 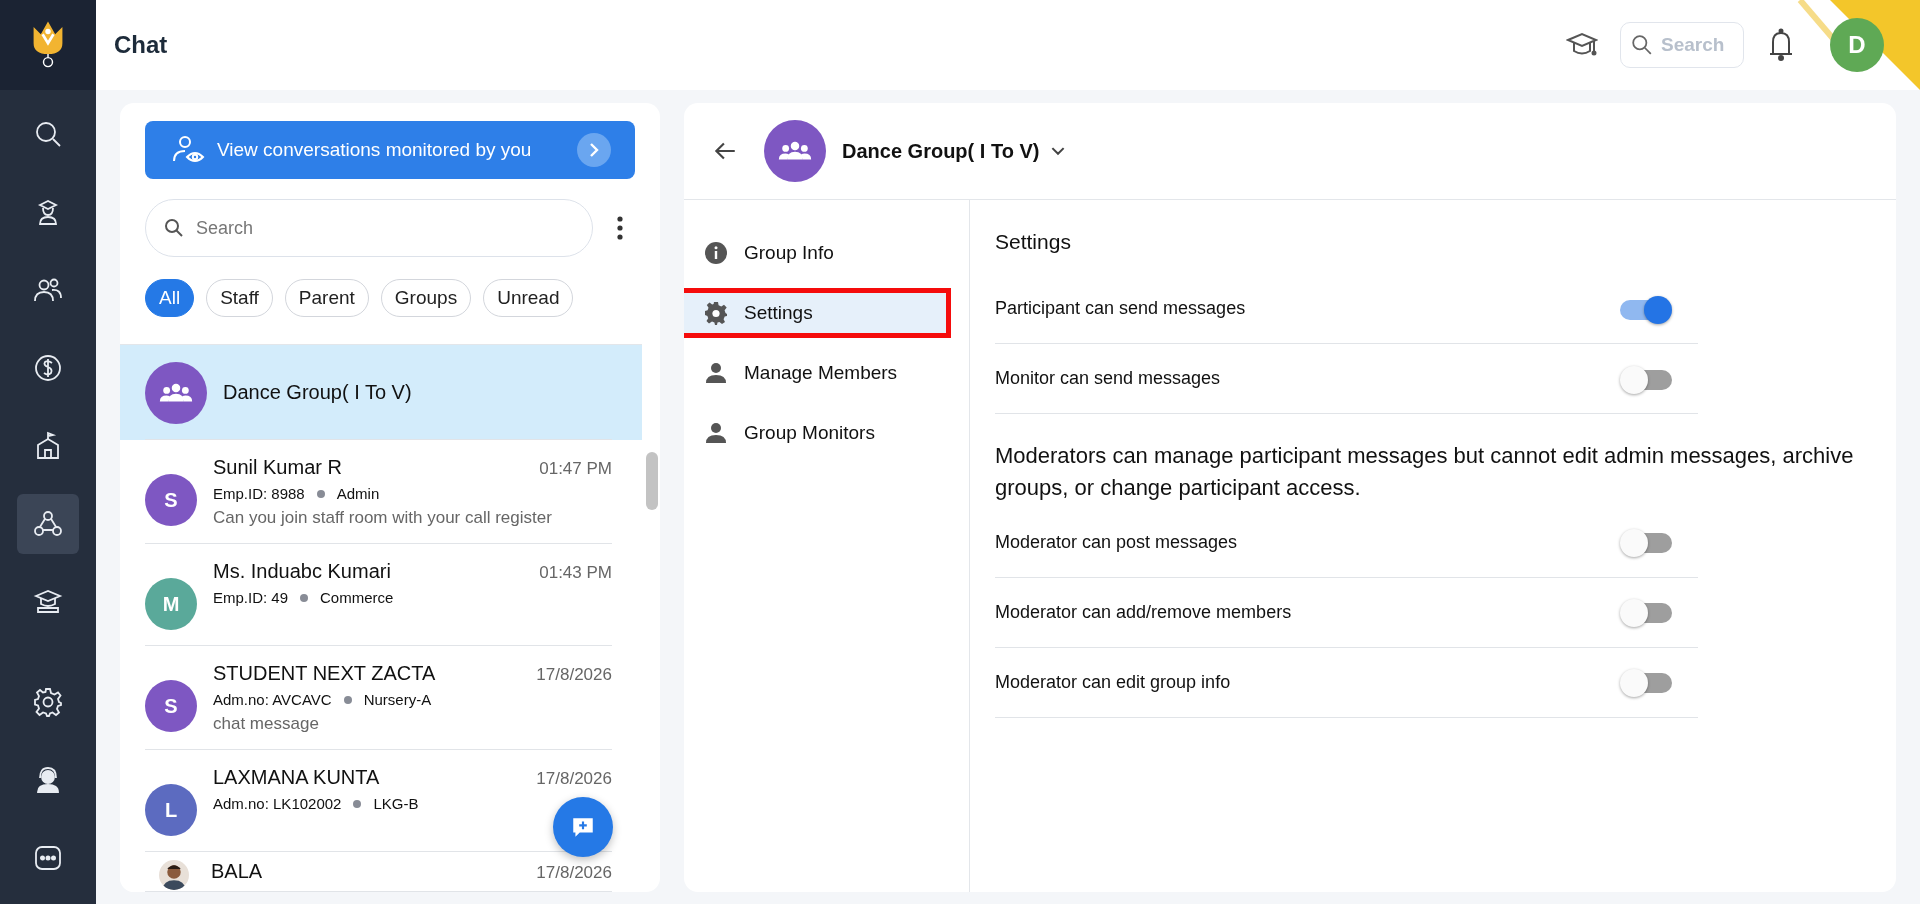 What do you see at coordinates (259, 493) in the screenshot?
I see `member-id: Emp.ID: 8988` at bounding box center [259, 493].